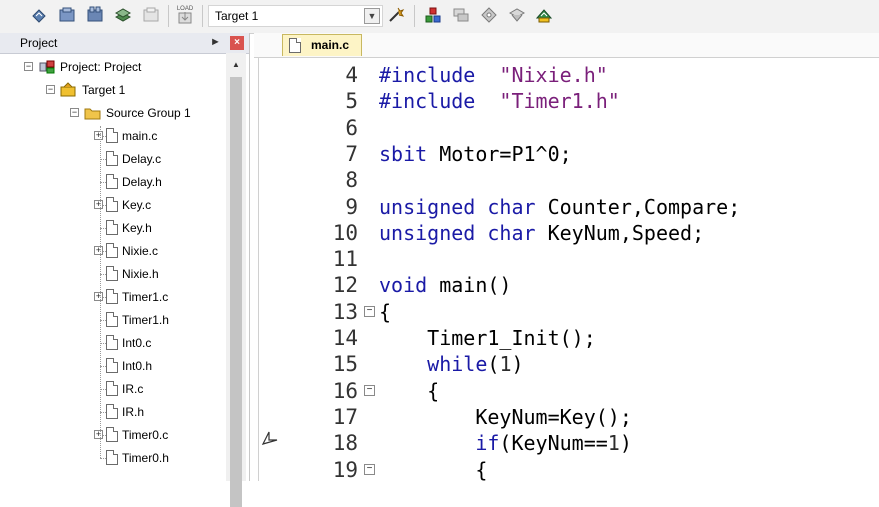  What do you see at coordinates (142, 159) in the screenshot?
I see `tree-item-label: Delay.c` at bounding box center [142, 159].